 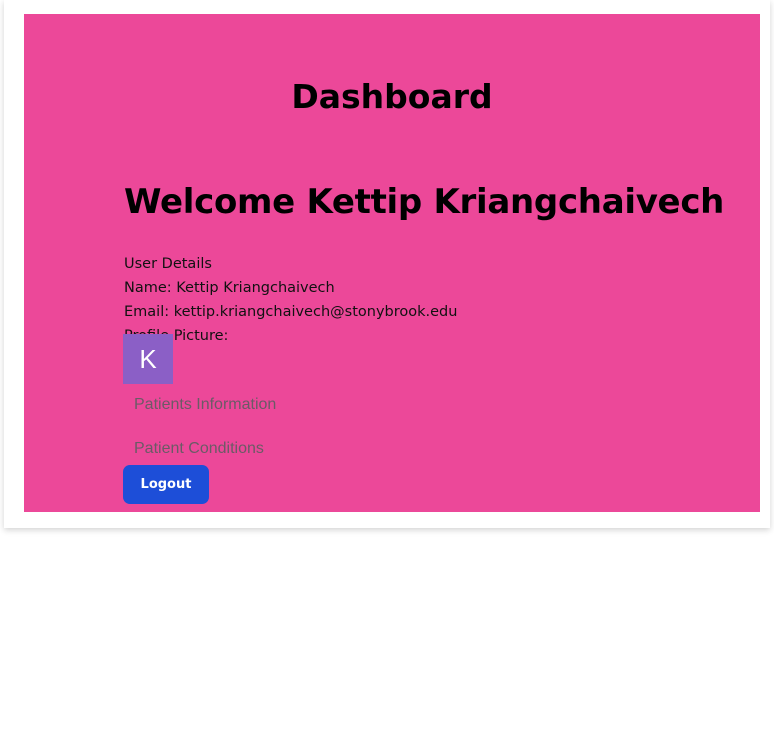 What do you see at coordinates (229, 288) in the screenshot?
I see `user-name: Name: Kettip Kriangchaivech` at bounding box center [229, 288].